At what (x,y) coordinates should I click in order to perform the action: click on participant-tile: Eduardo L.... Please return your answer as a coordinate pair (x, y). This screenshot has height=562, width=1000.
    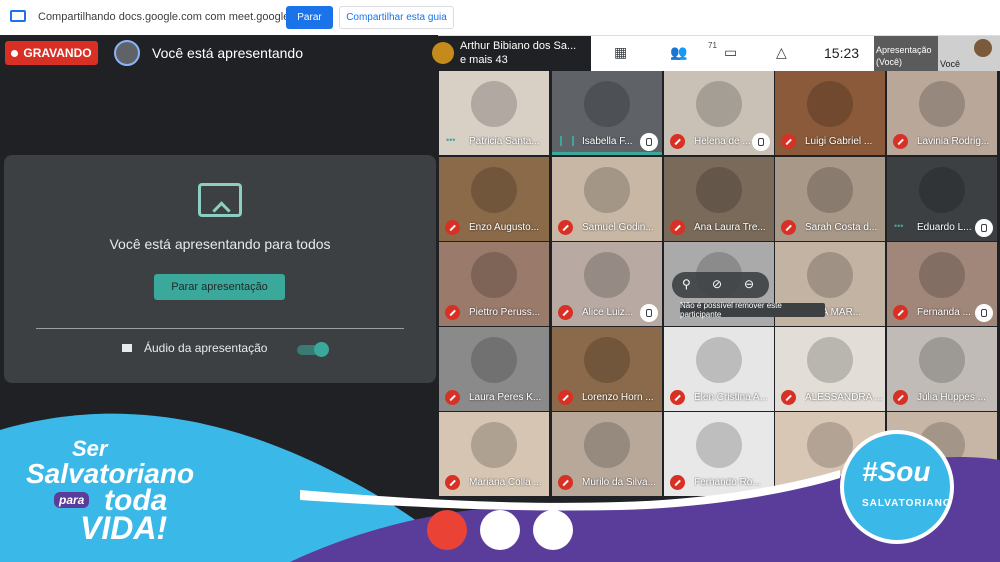
    Looking at the image, I should click on (942, 199).